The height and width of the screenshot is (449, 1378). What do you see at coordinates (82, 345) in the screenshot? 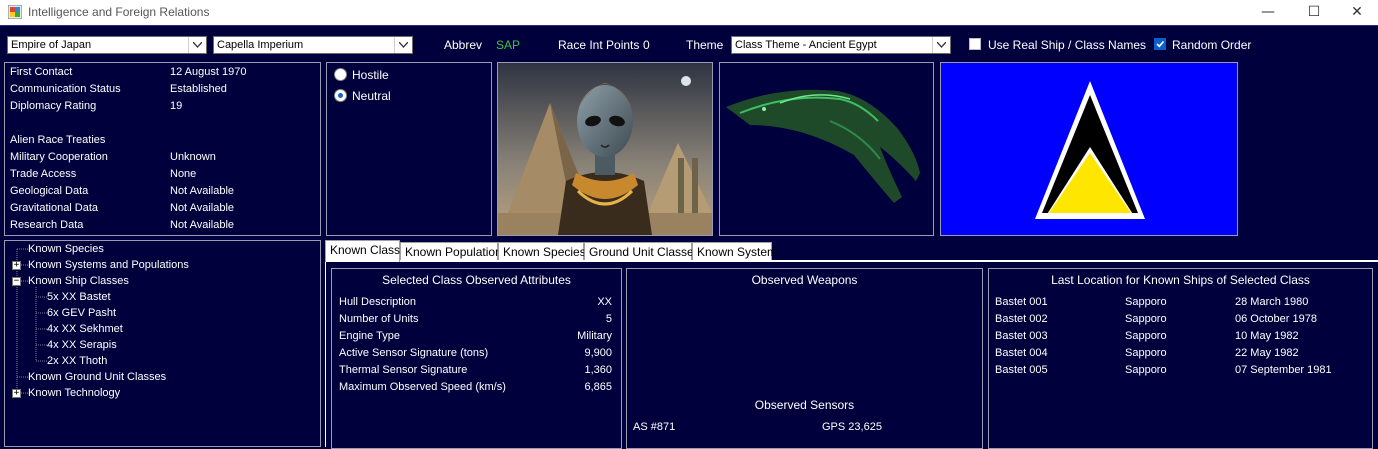
I see `tree-ship-class: 4x XX Serapis` at bounding box center [82, 345].